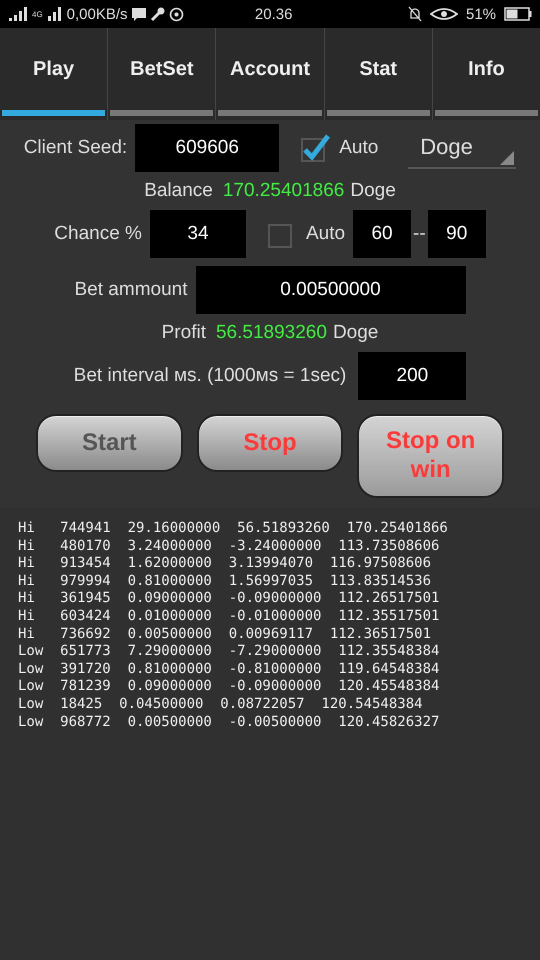 Image resolution: width=540 pixels, height=960 pixels. What do you see at coordinates (229, 652) in the screenshot?
I see `log-line: Low 651773 7.29000000 -7.29000000 112.35548384` at bounding box center [229, 652].